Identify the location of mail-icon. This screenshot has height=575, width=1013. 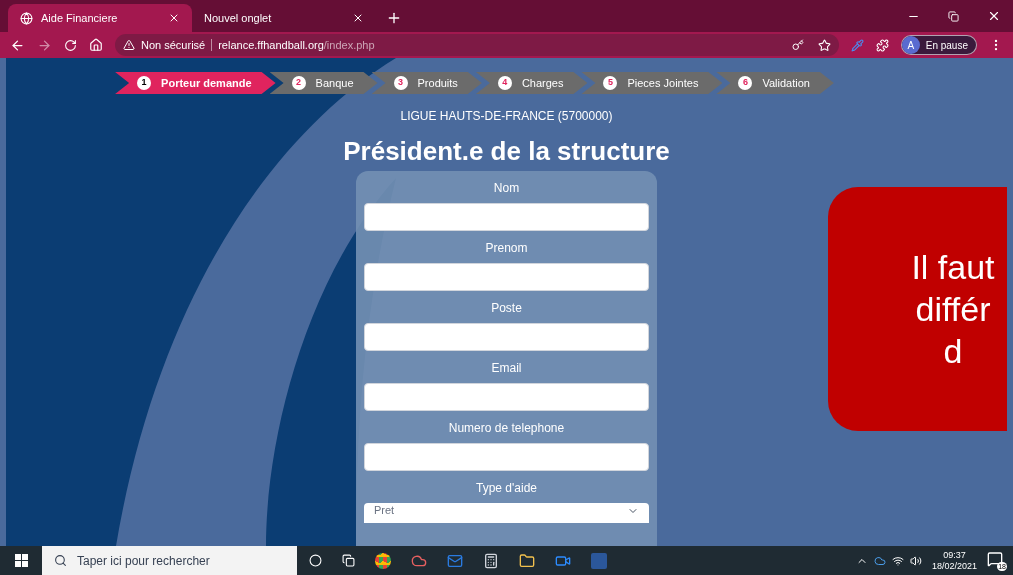
(455, 560).